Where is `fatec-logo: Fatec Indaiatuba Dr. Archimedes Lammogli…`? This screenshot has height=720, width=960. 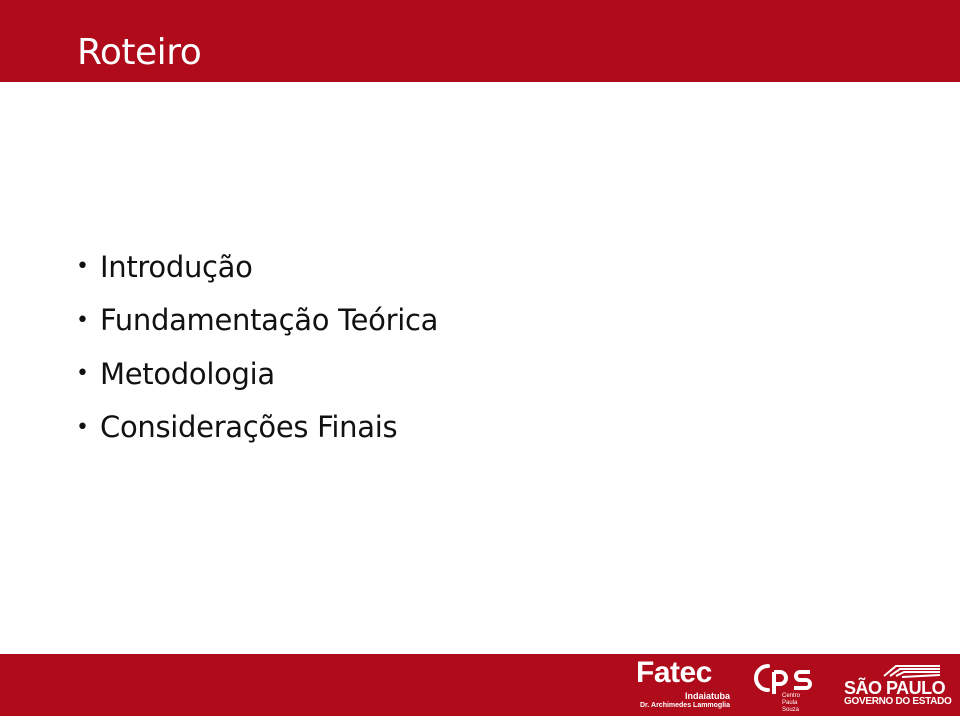
fatec-logo: Fatec Indaiatuba Dr. Archimedes Lammogli… is located at coordinates (684, 684).